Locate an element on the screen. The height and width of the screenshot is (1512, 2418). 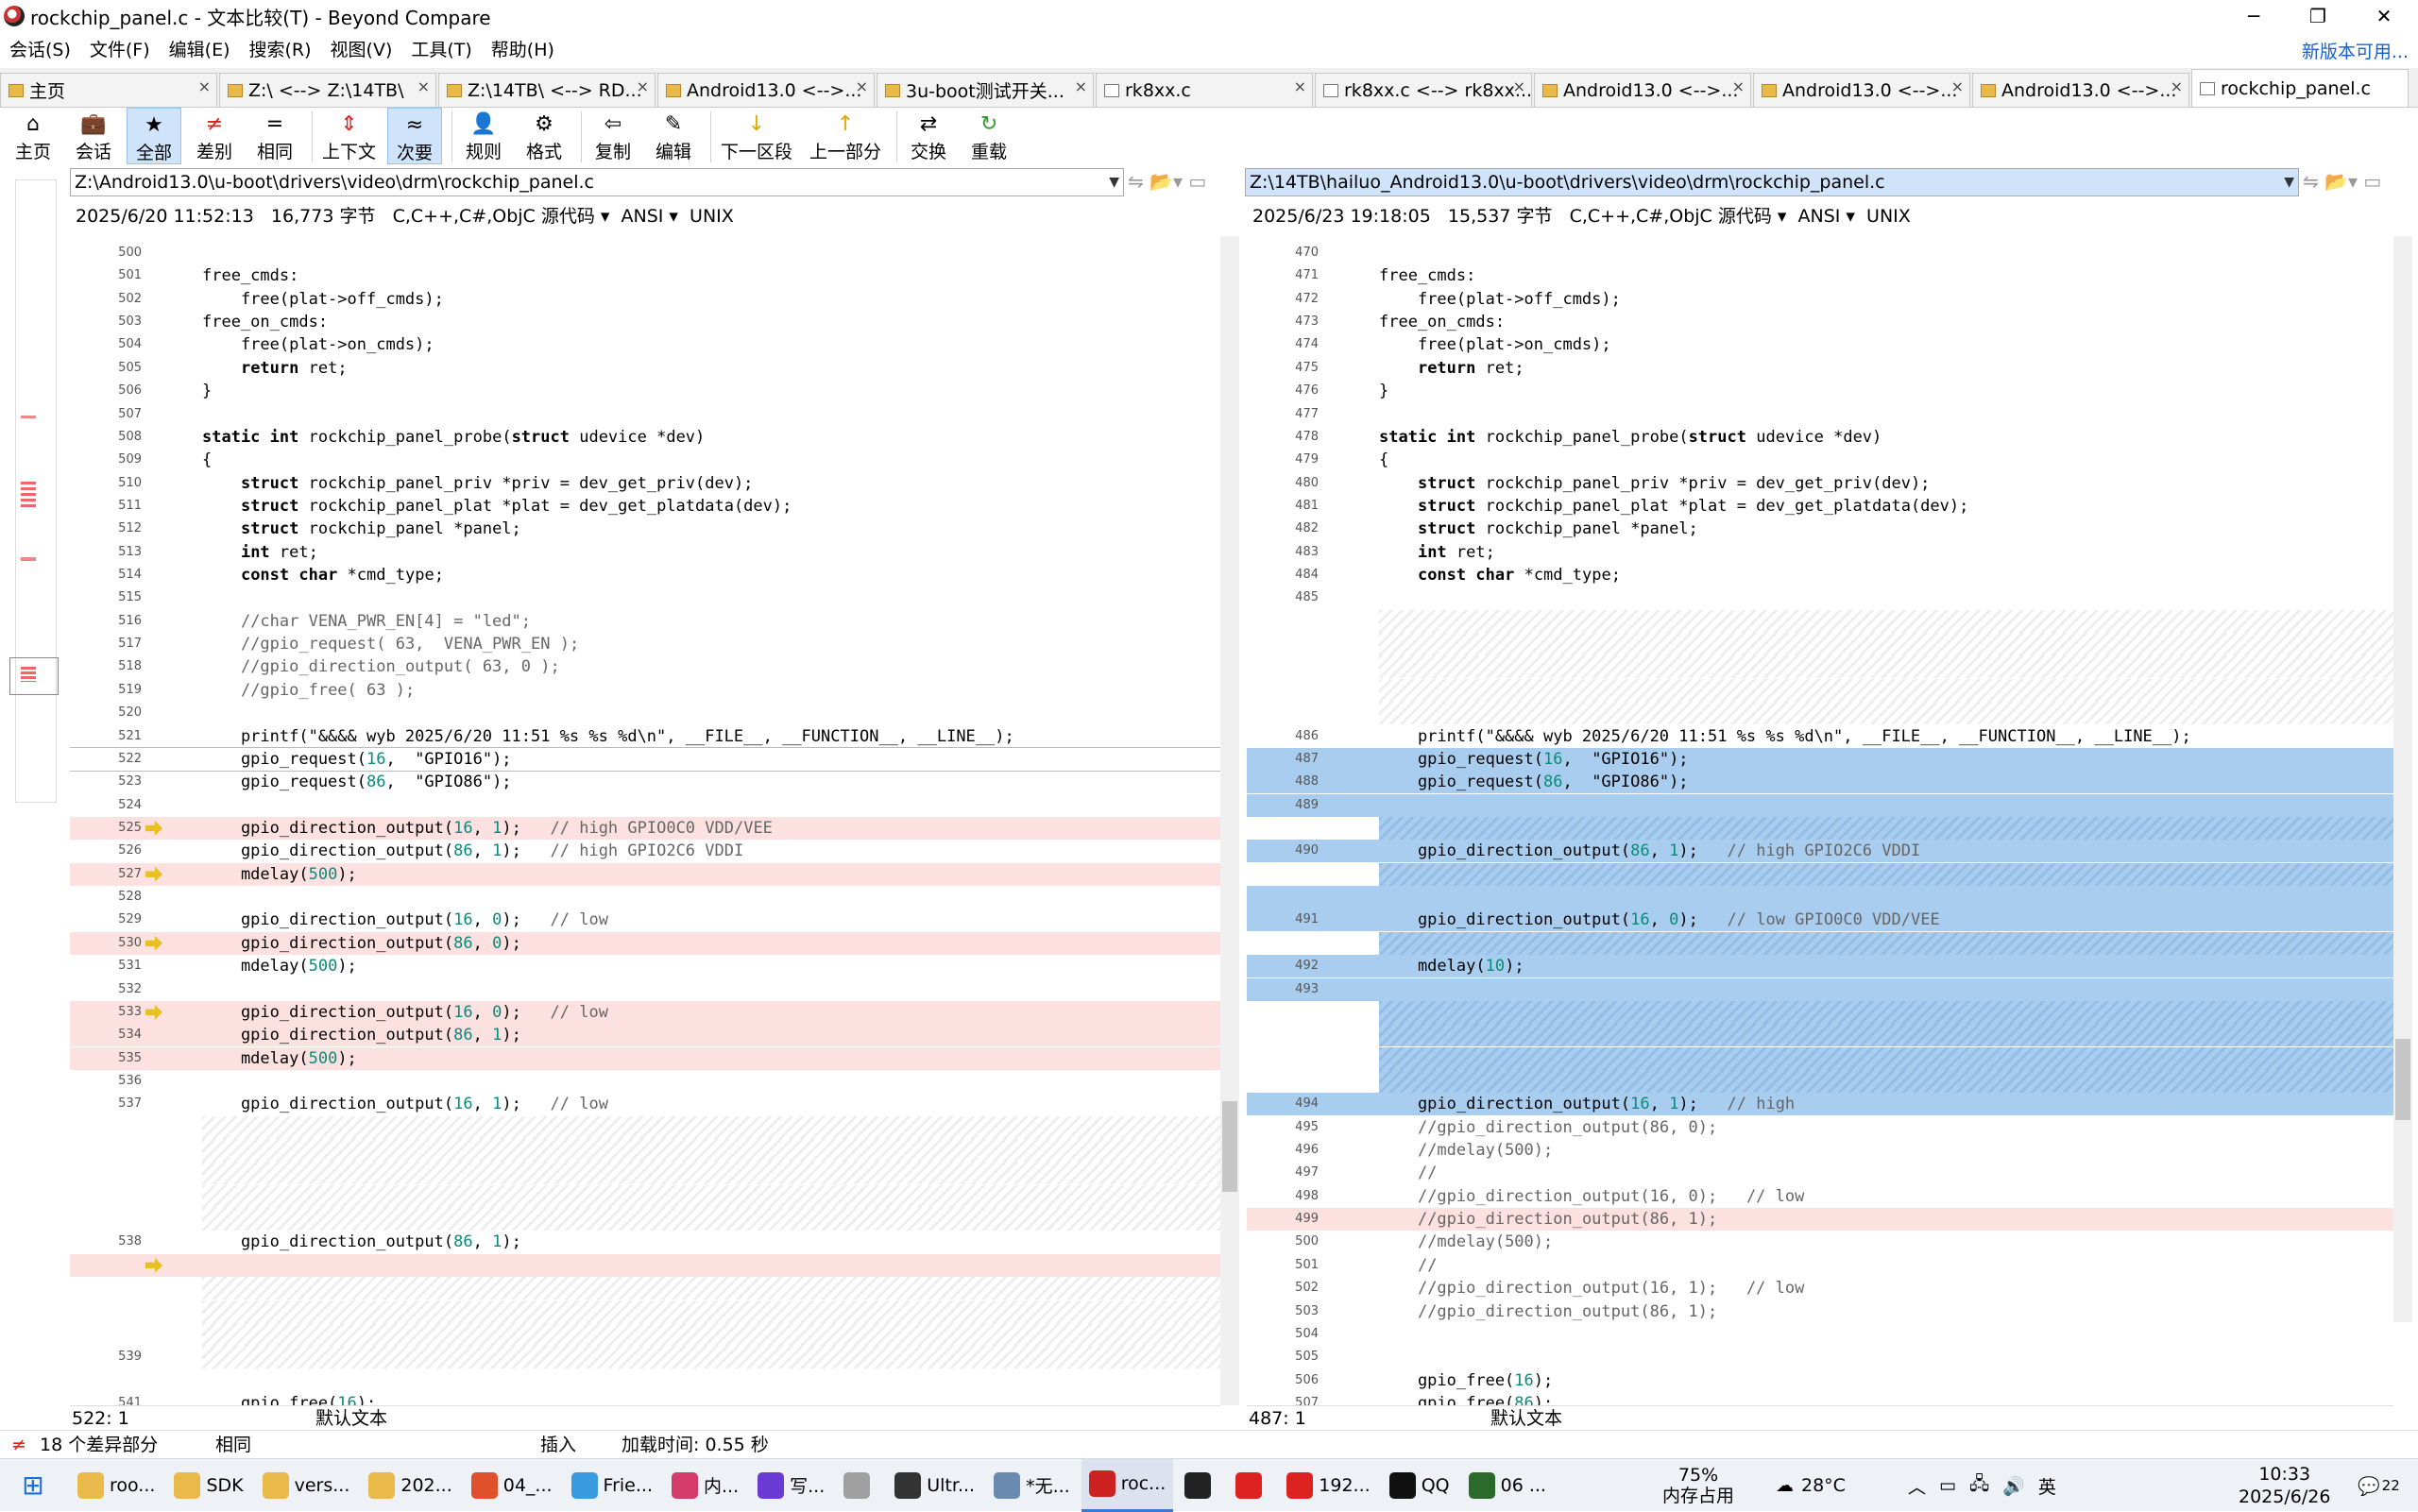
left-code-line: 503 free_on_cmds: is located at coordinates (645, 322).